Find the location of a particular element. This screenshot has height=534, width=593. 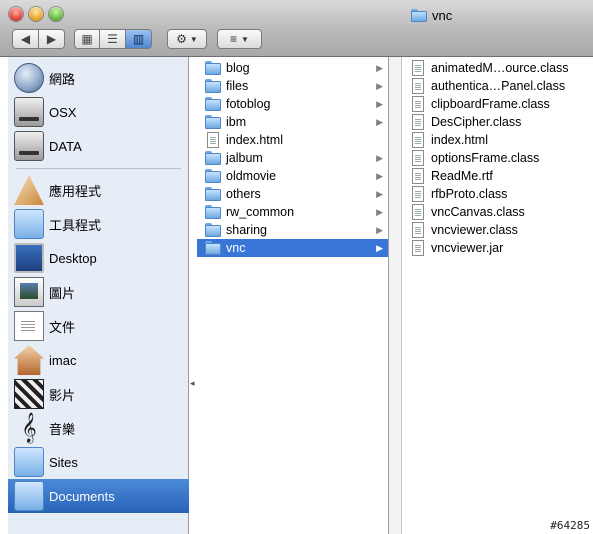

column-resize-gutter is located at coordinates (395, 295).